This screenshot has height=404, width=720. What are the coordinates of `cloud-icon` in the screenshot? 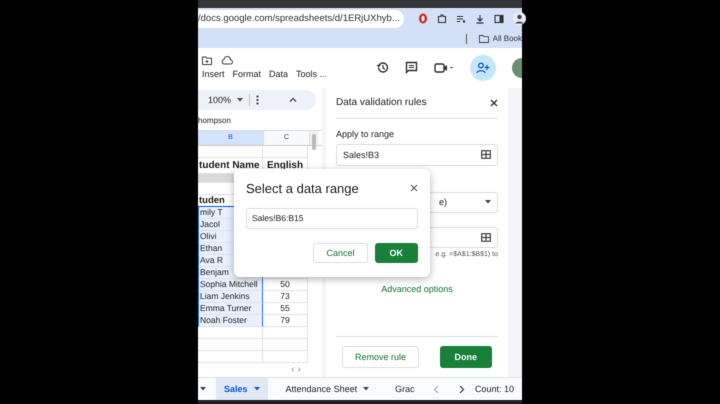 It's located at (227, 61).